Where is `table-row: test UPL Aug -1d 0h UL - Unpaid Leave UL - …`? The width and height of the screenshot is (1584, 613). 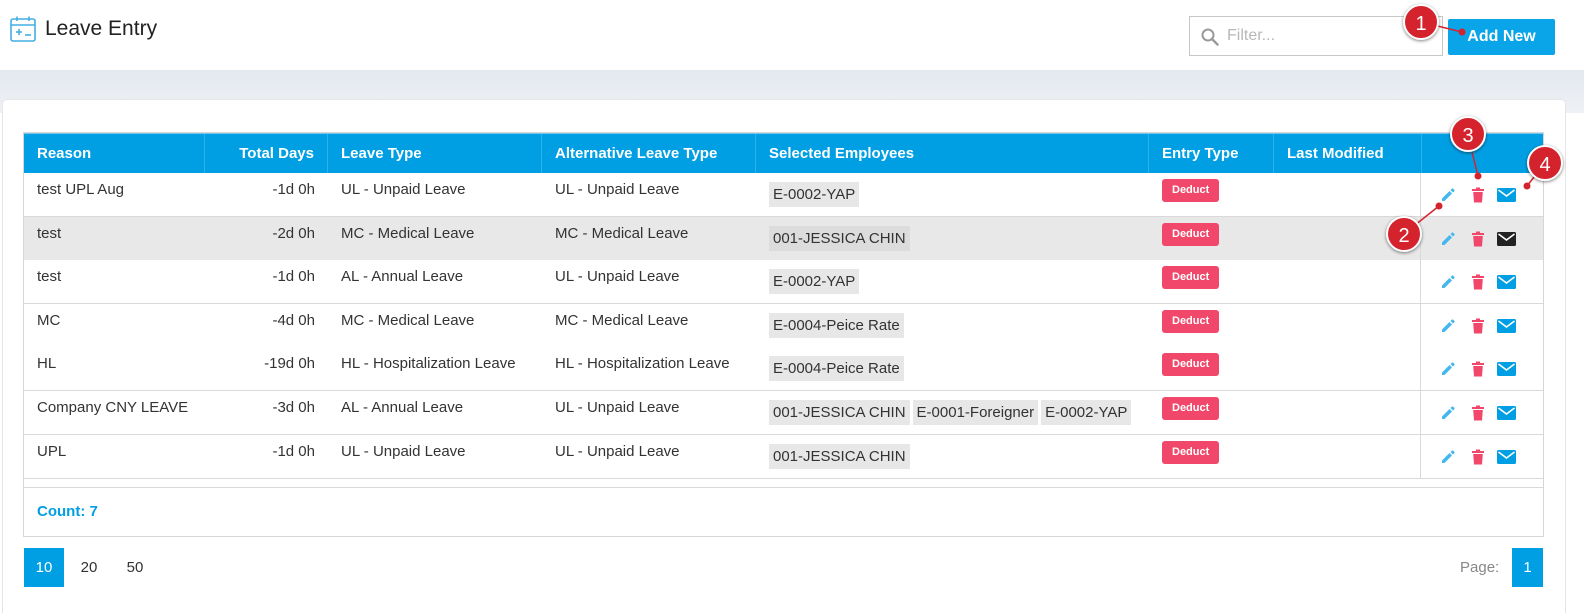
table-row: test UPL Aug -1d 0h UL - Unpaid Leave UL - … is located at coordinates (783, 195).